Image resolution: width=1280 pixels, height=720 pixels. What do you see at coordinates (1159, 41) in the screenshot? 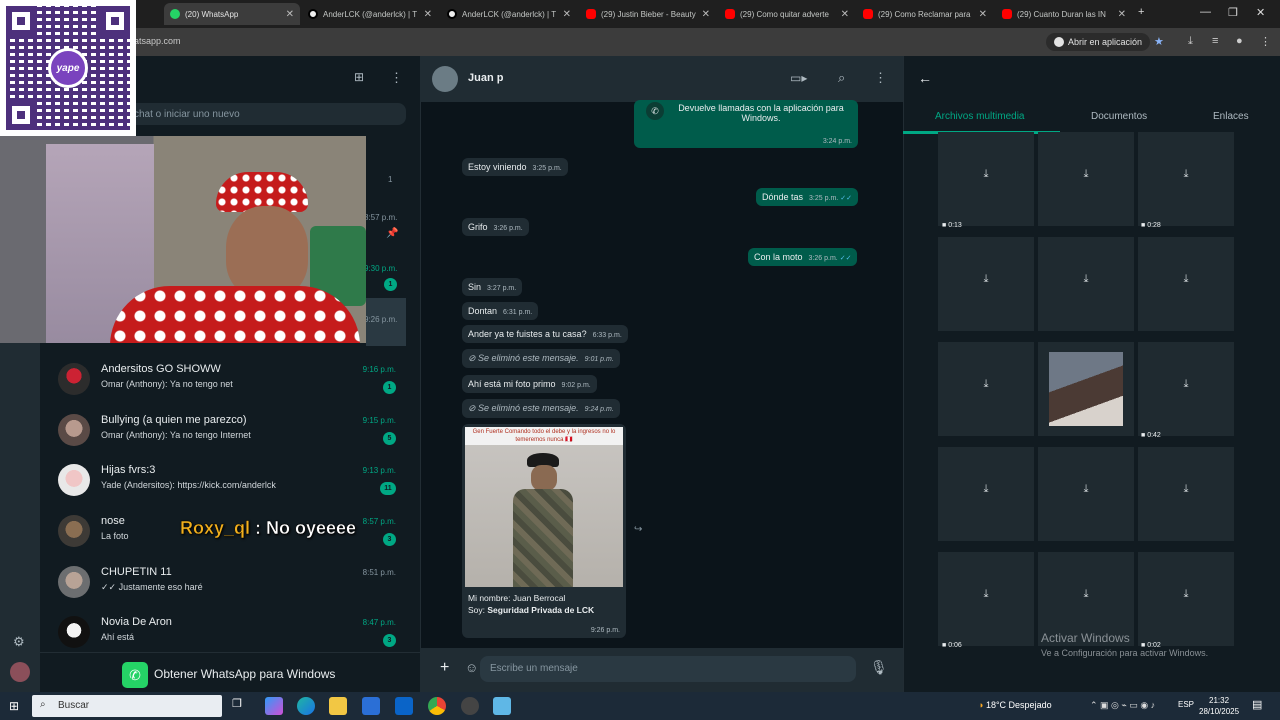
I see `bookmark-star-icon: ★` at bounding box center [1159, 41].